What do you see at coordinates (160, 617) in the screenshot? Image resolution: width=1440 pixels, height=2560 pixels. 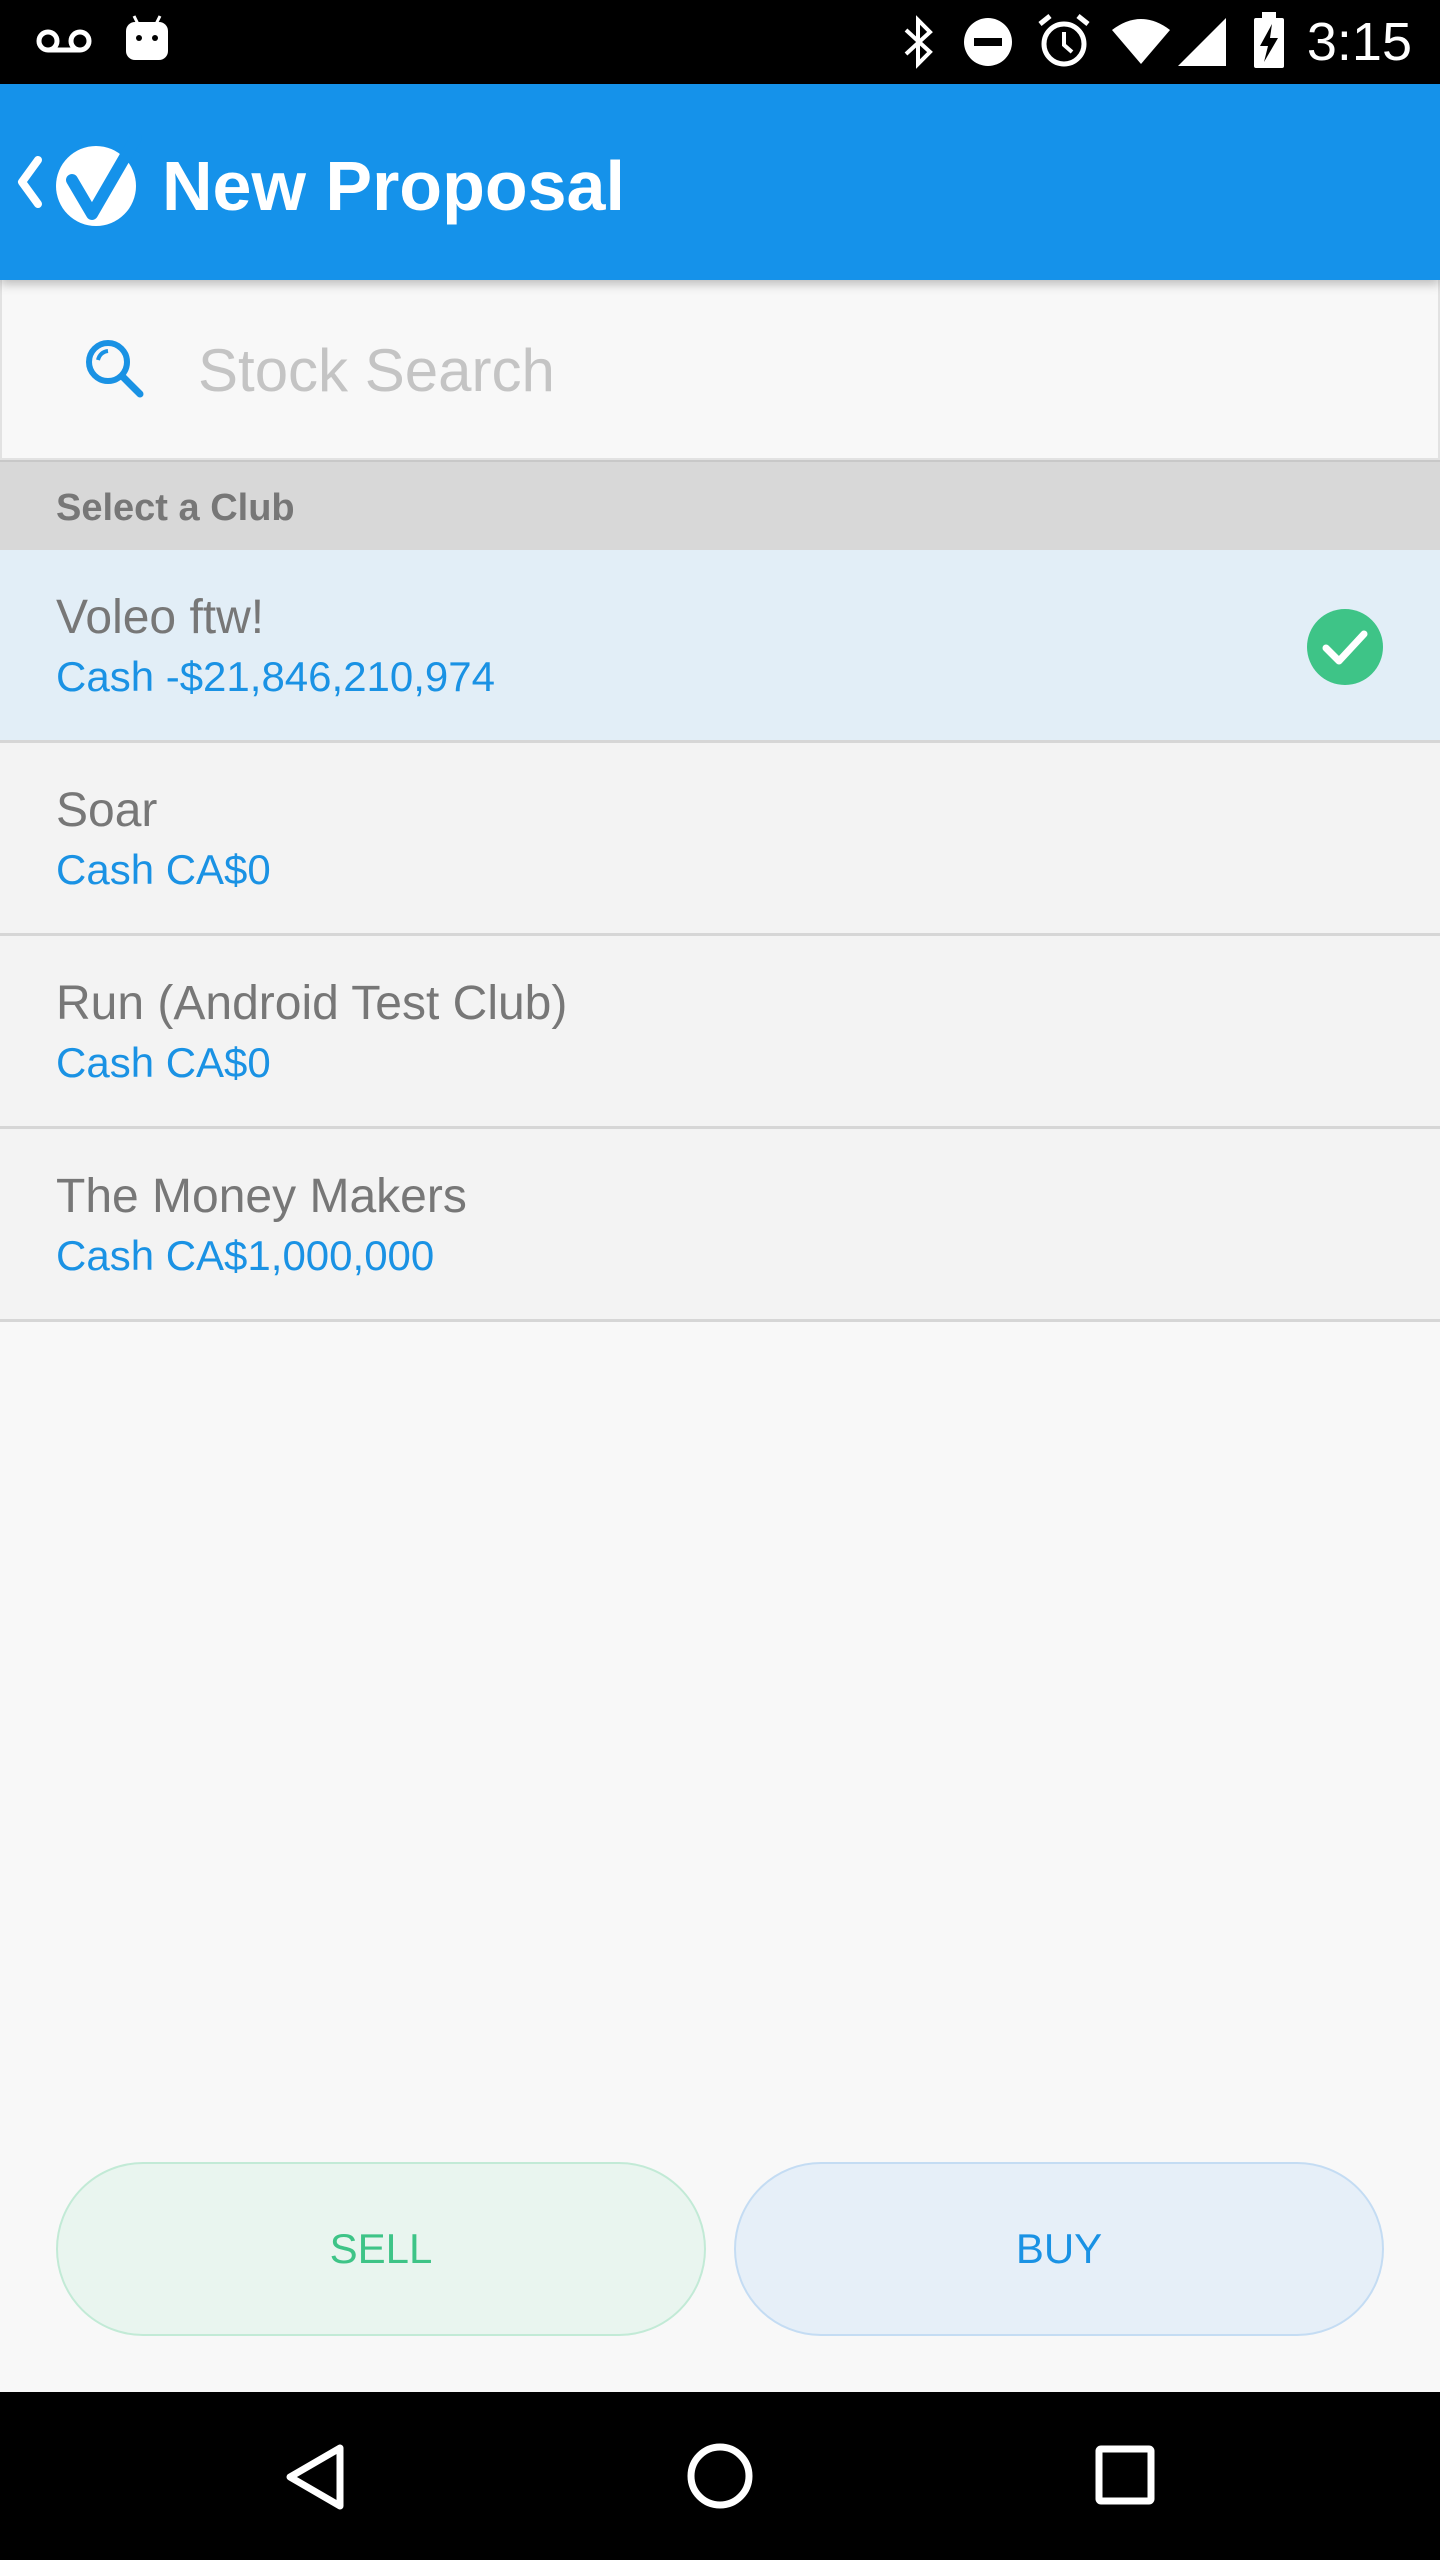 I see `club-name: Voleo ftw!` at bounding box center [160, 617].